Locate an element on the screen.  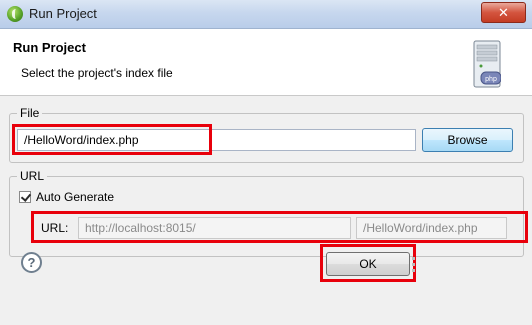
eclipse-app-icon is located at coordinates (15, 14).